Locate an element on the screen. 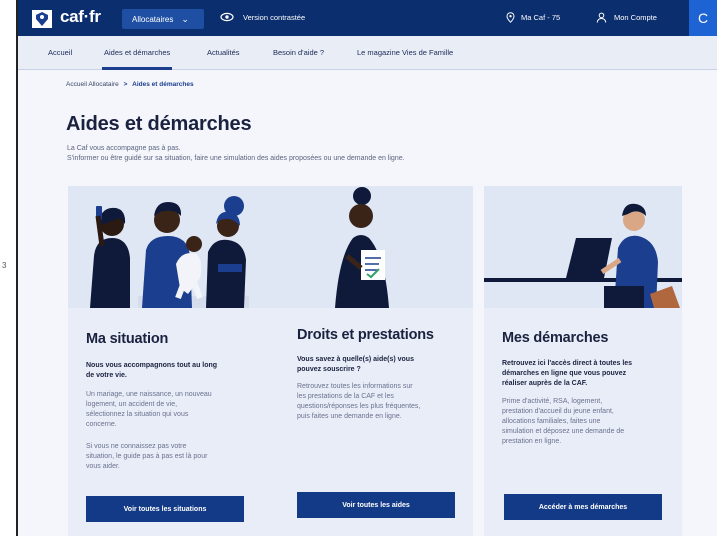  card-body-line: prestation d'accueil du jeune enfant, is located at coordinates (558, 411).